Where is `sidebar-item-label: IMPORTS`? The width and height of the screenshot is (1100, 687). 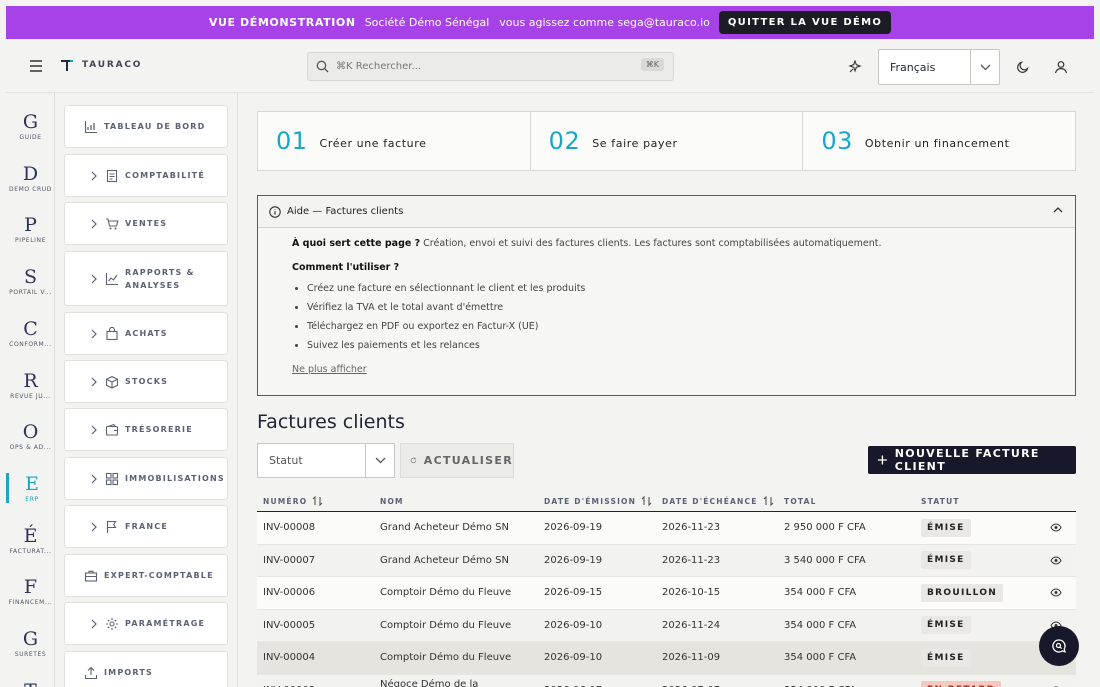 sidebar-item-label: IMPORTS is located at coordinates (129, 672).